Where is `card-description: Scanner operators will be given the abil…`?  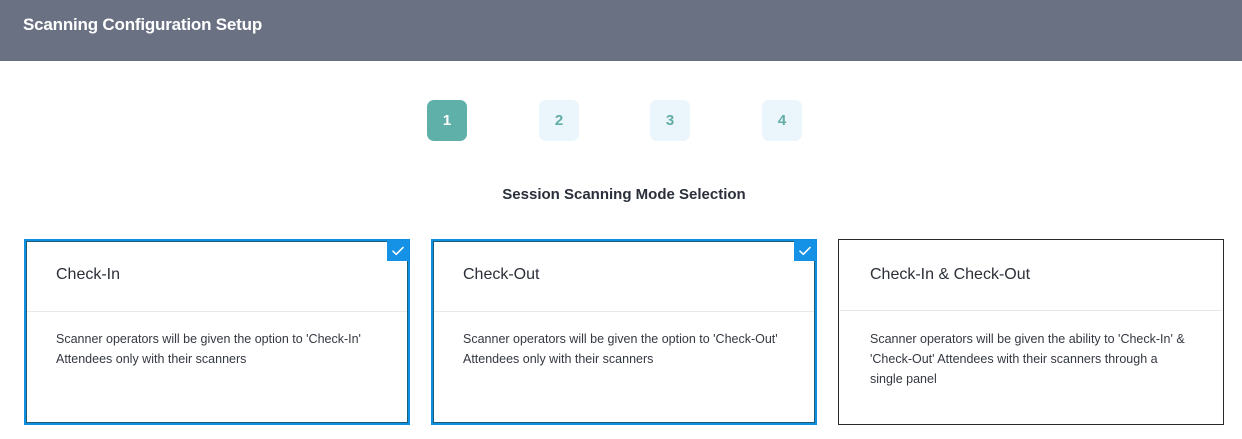
card-description: Scanner operators will be given the abil… is located at coordinates (1027, 359).